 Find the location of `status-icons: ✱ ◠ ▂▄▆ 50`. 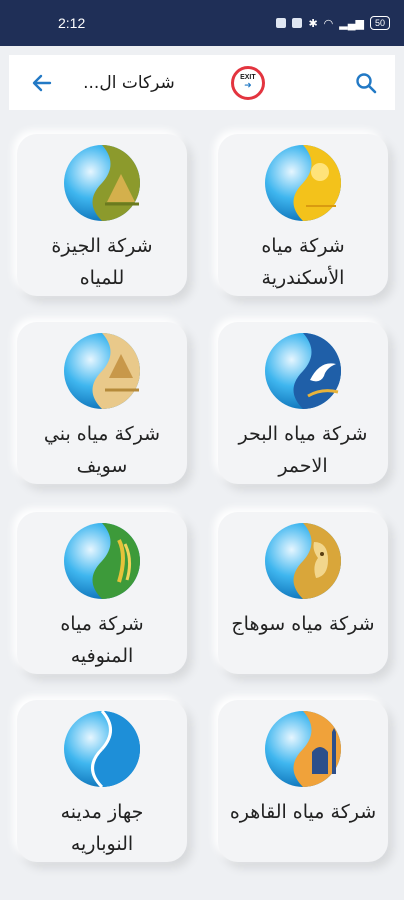

status-icons: ✱ ◠ ▂▄▆ 50 is located at coordinates (333, 23).